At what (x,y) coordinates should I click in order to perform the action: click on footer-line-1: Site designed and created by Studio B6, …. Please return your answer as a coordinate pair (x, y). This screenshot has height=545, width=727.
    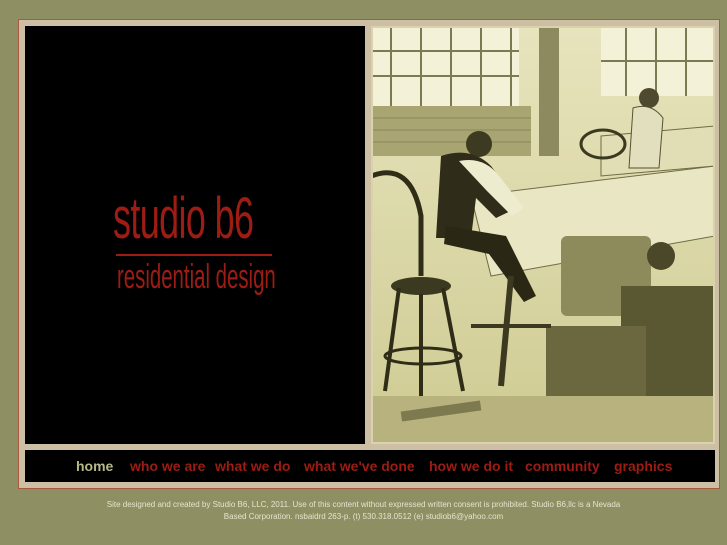
    Looking at the image, I should click on (363, 504).